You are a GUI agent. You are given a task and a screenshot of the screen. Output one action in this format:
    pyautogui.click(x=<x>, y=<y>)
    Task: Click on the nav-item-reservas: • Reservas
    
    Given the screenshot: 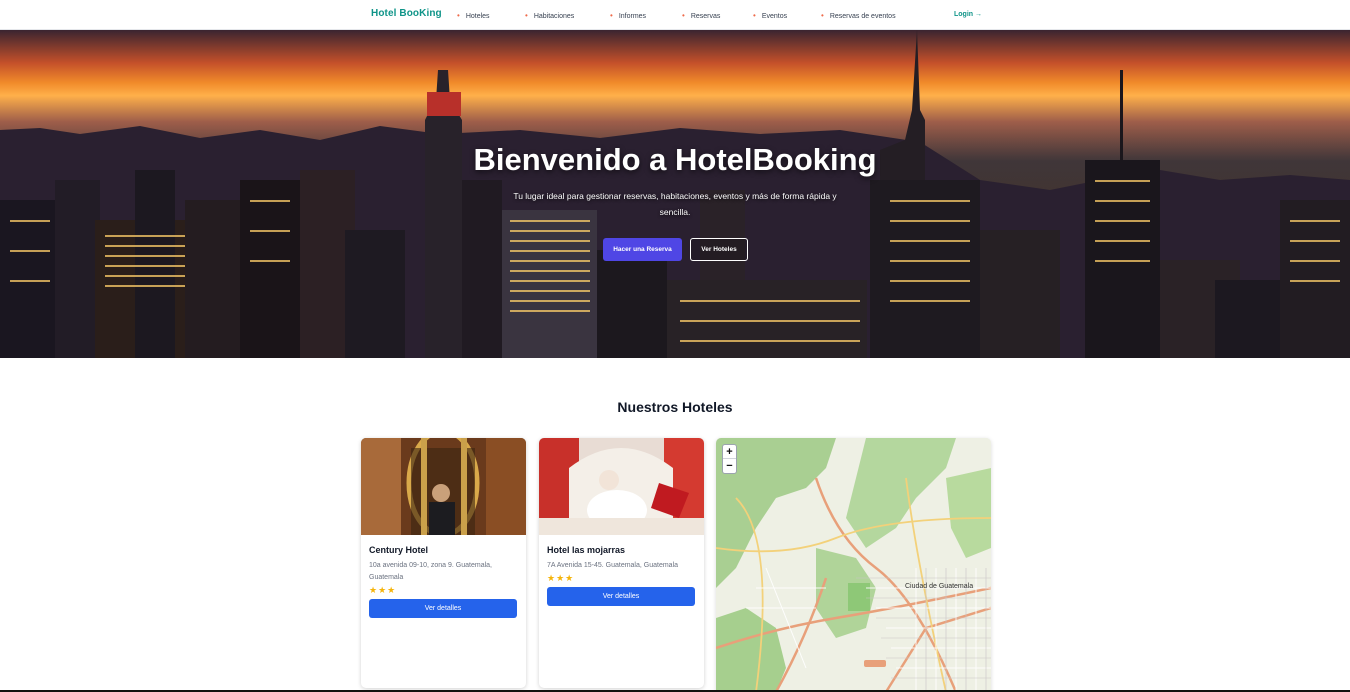 What is the action you would take?
    pyautogui.click(x=701, y=15)
    